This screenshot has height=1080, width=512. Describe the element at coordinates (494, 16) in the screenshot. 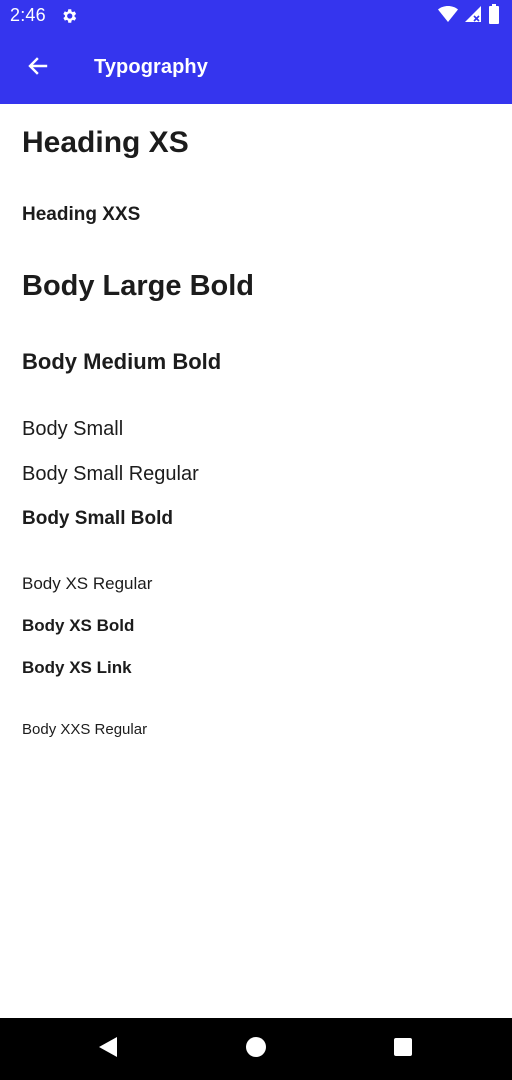

I see `battery-icon` at that location.